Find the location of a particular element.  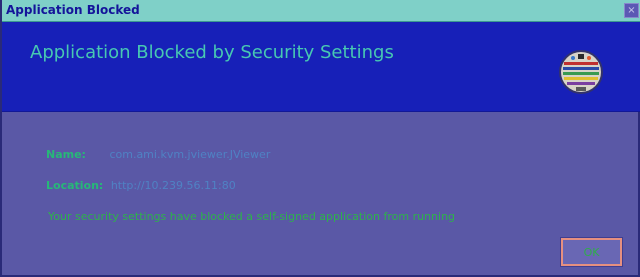

header-title: Application Blocked by Security Settings is located at coordinates (212, 52).